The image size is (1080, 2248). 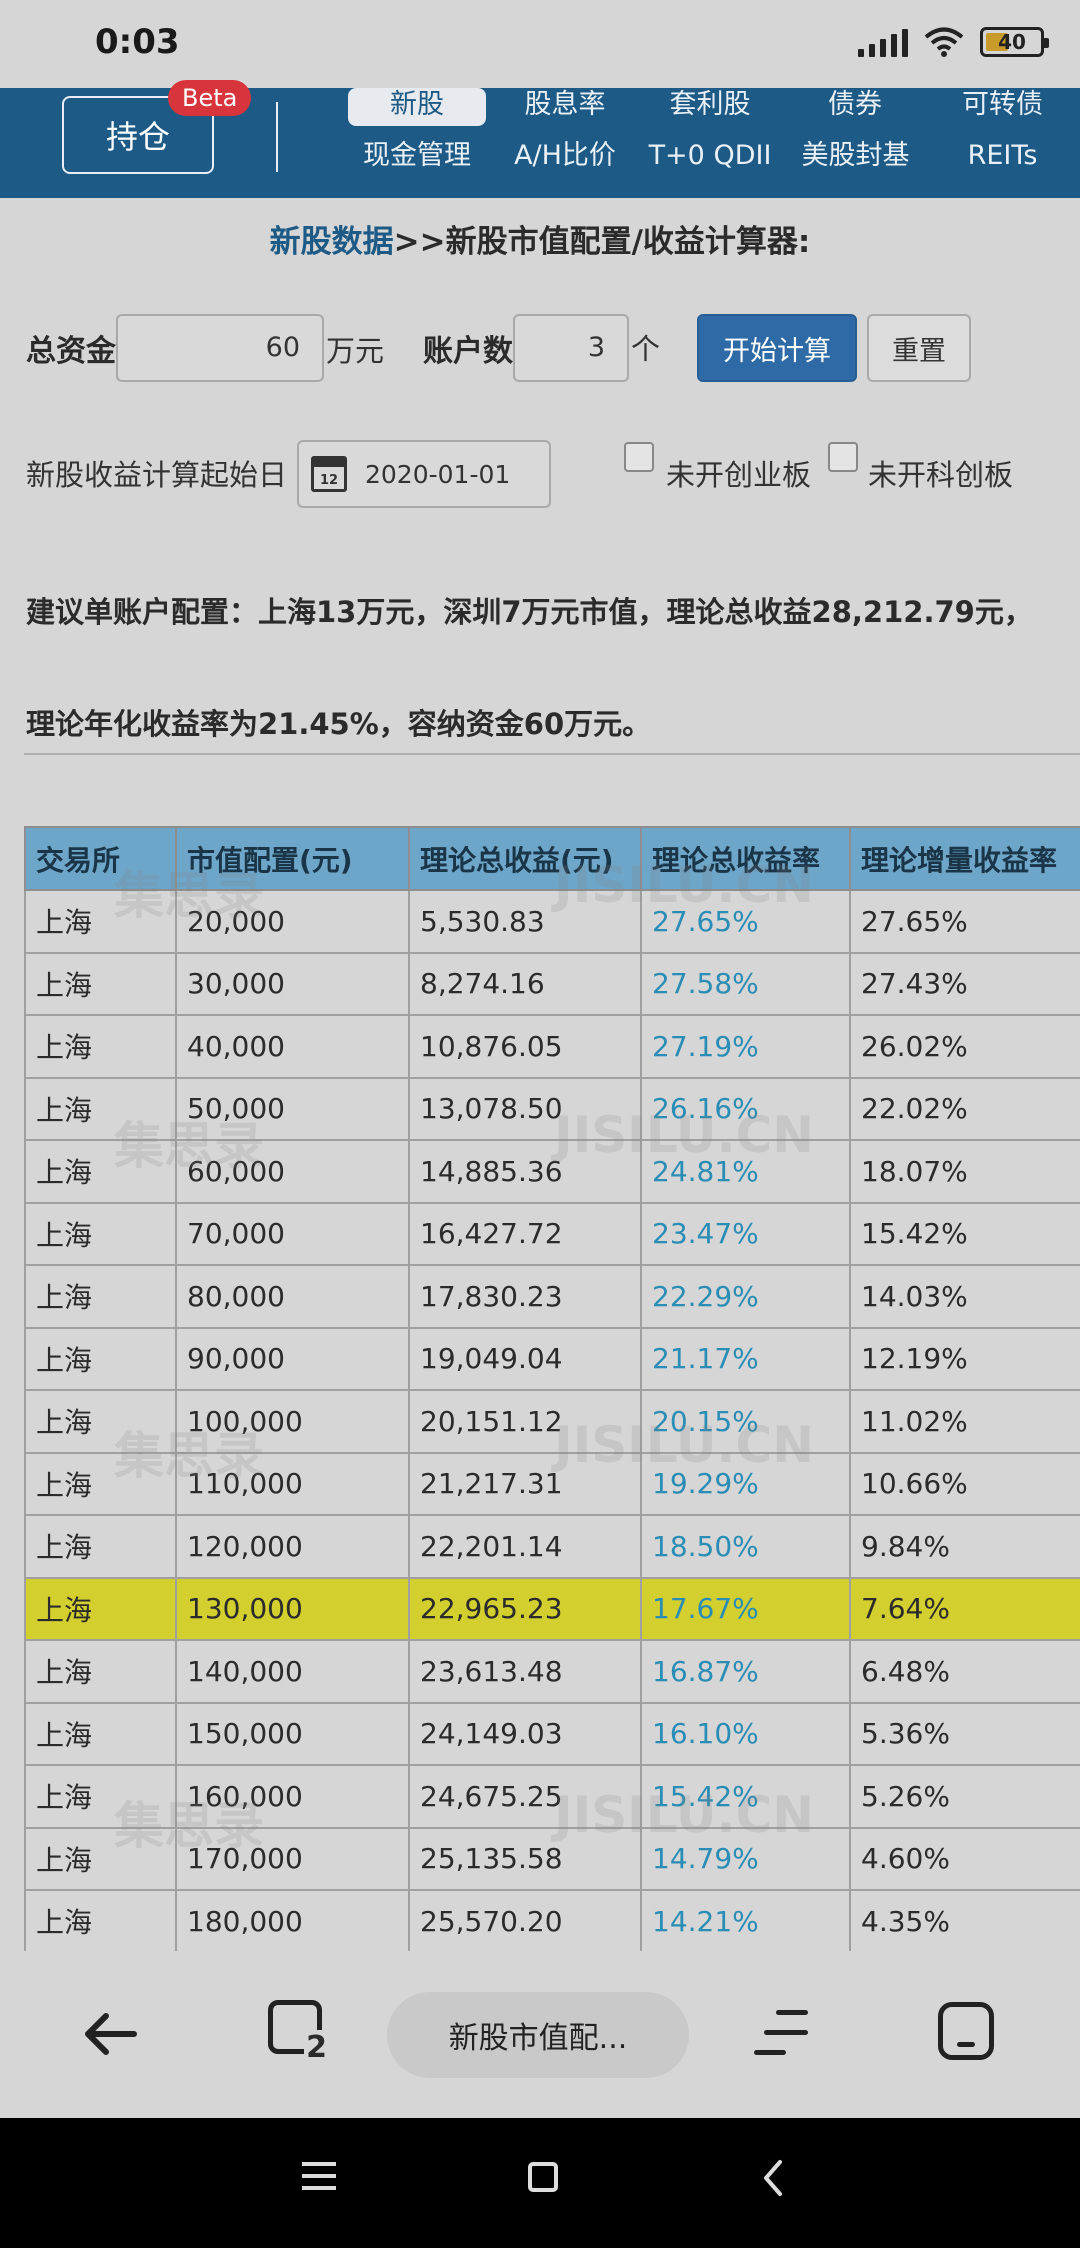 I want to click on recent-apps-icon, so click(x=320, y=2178).